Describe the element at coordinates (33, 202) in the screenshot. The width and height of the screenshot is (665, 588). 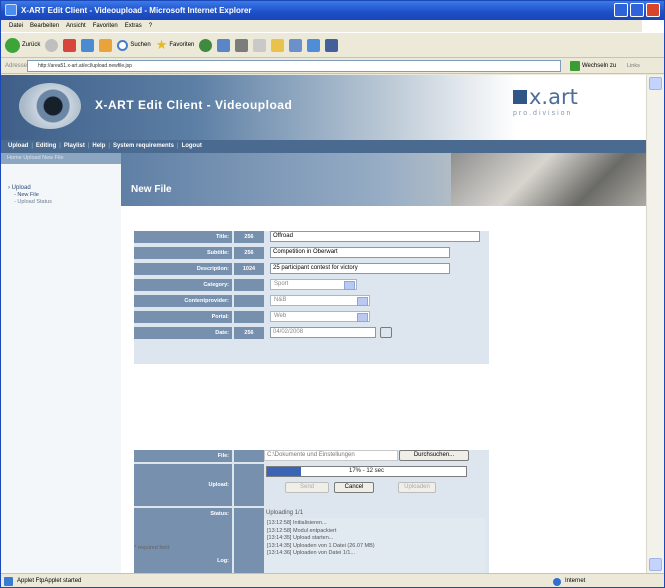
I see `sidebar-item-upload-status: - Upload Status` at that location.